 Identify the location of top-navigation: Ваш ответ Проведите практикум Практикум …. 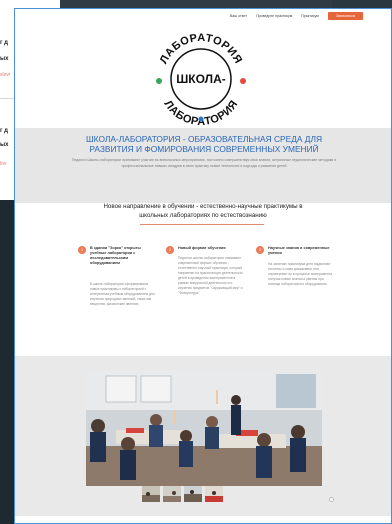
(296, 16).